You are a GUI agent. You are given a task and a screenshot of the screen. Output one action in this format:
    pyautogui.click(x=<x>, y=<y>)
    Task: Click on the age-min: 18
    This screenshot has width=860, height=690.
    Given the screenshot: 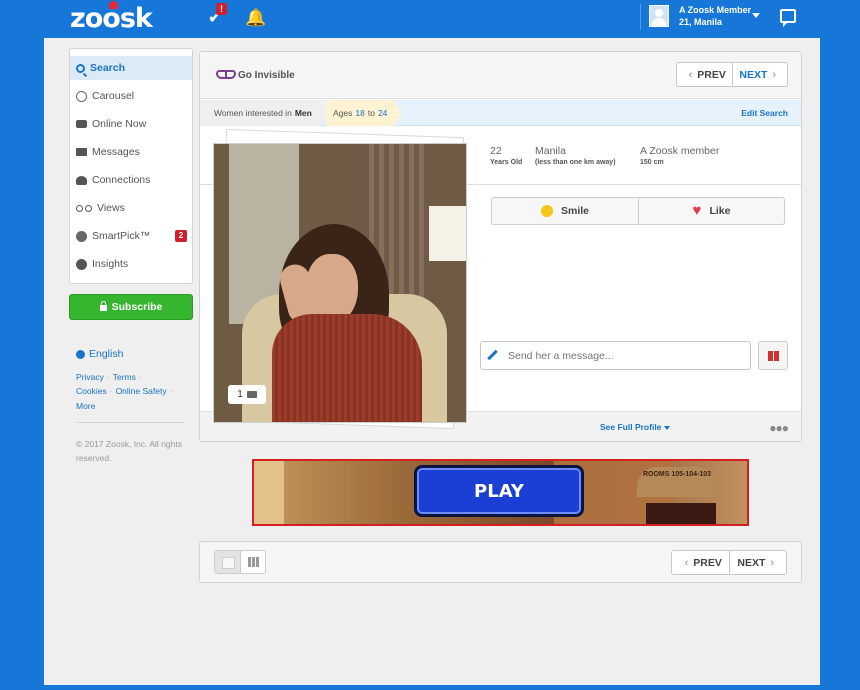 What is the action you would take?
    pyautogui.click(x=360, y=113)
    